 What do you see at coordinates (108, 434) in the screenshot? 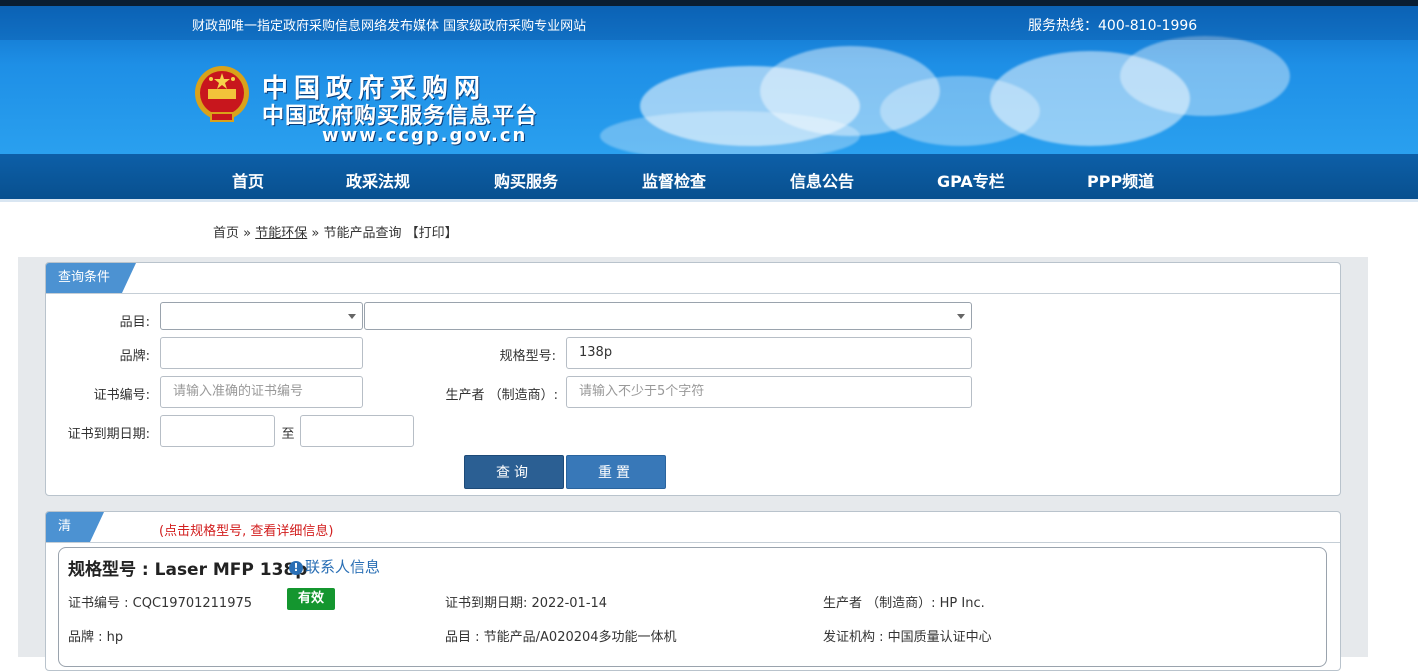
I see `expiry-date-label: 证书到期日期:` at bounding box center [108, 434].